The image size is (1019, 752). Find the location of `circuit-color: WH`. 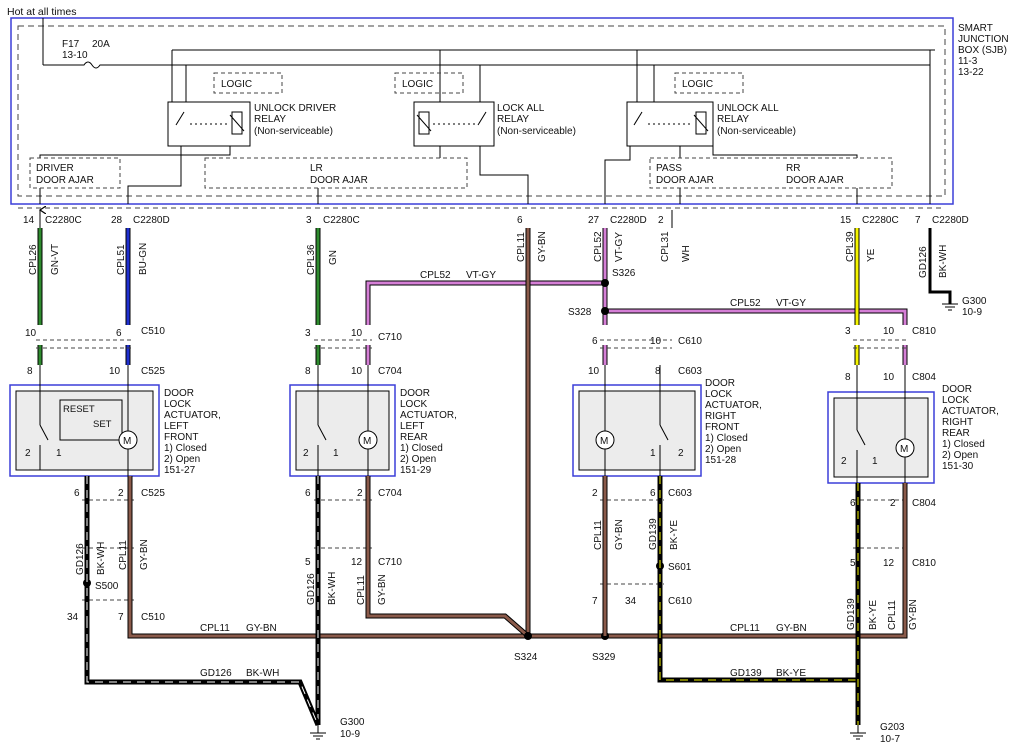

circuit-color: WH is located at coordinates (686, 253).